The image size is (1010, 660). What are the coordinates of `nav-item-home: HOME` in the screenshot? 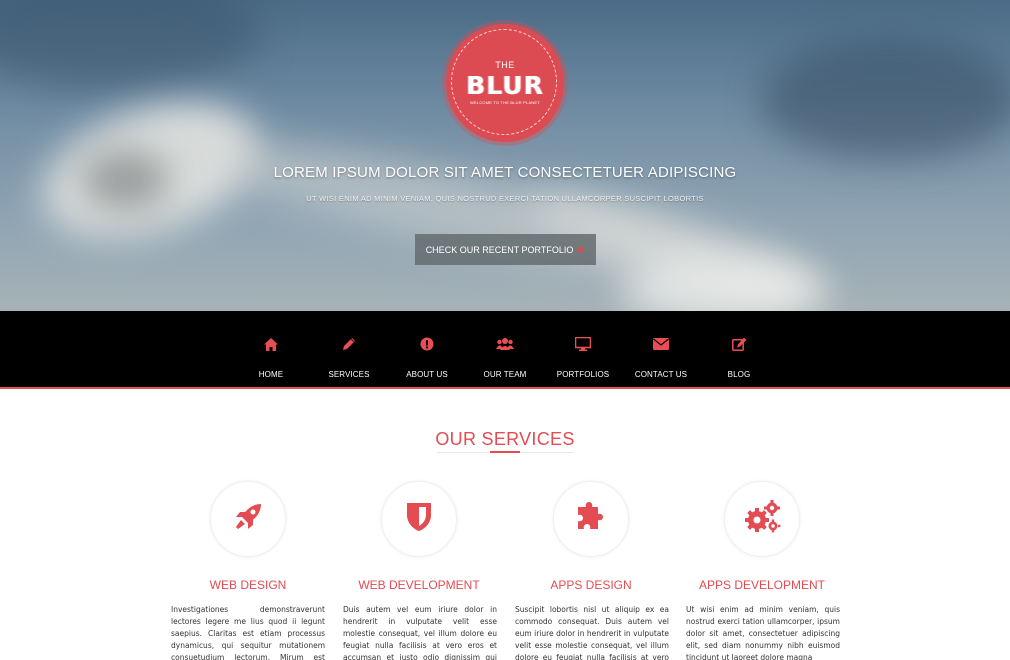 It's located at (271, 349).